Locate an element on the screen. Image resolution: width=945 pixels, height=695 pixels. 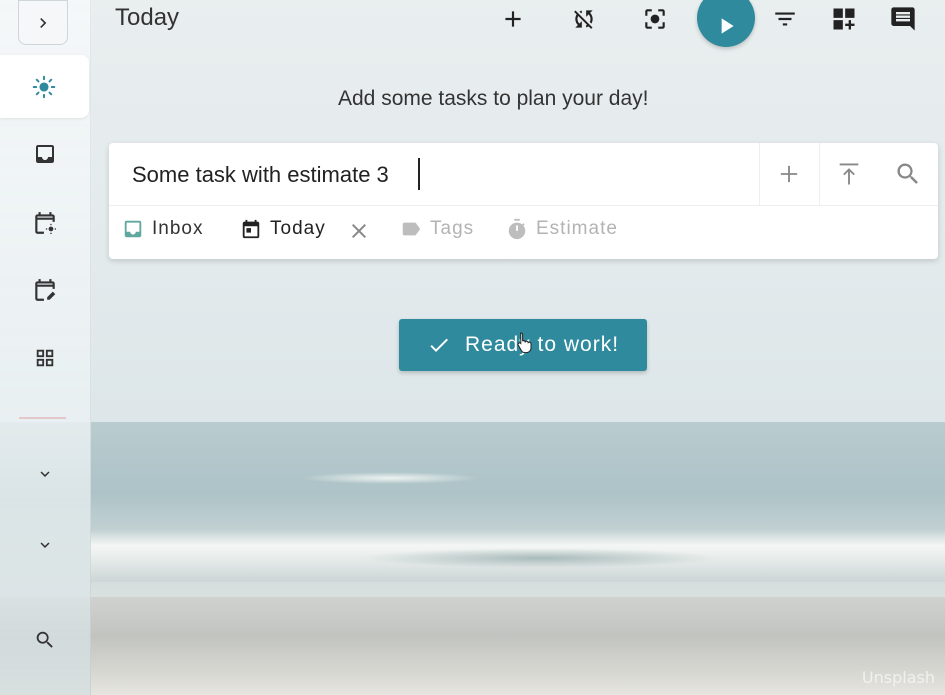
watermark: Unsplash is located at coordinates (898, 677).